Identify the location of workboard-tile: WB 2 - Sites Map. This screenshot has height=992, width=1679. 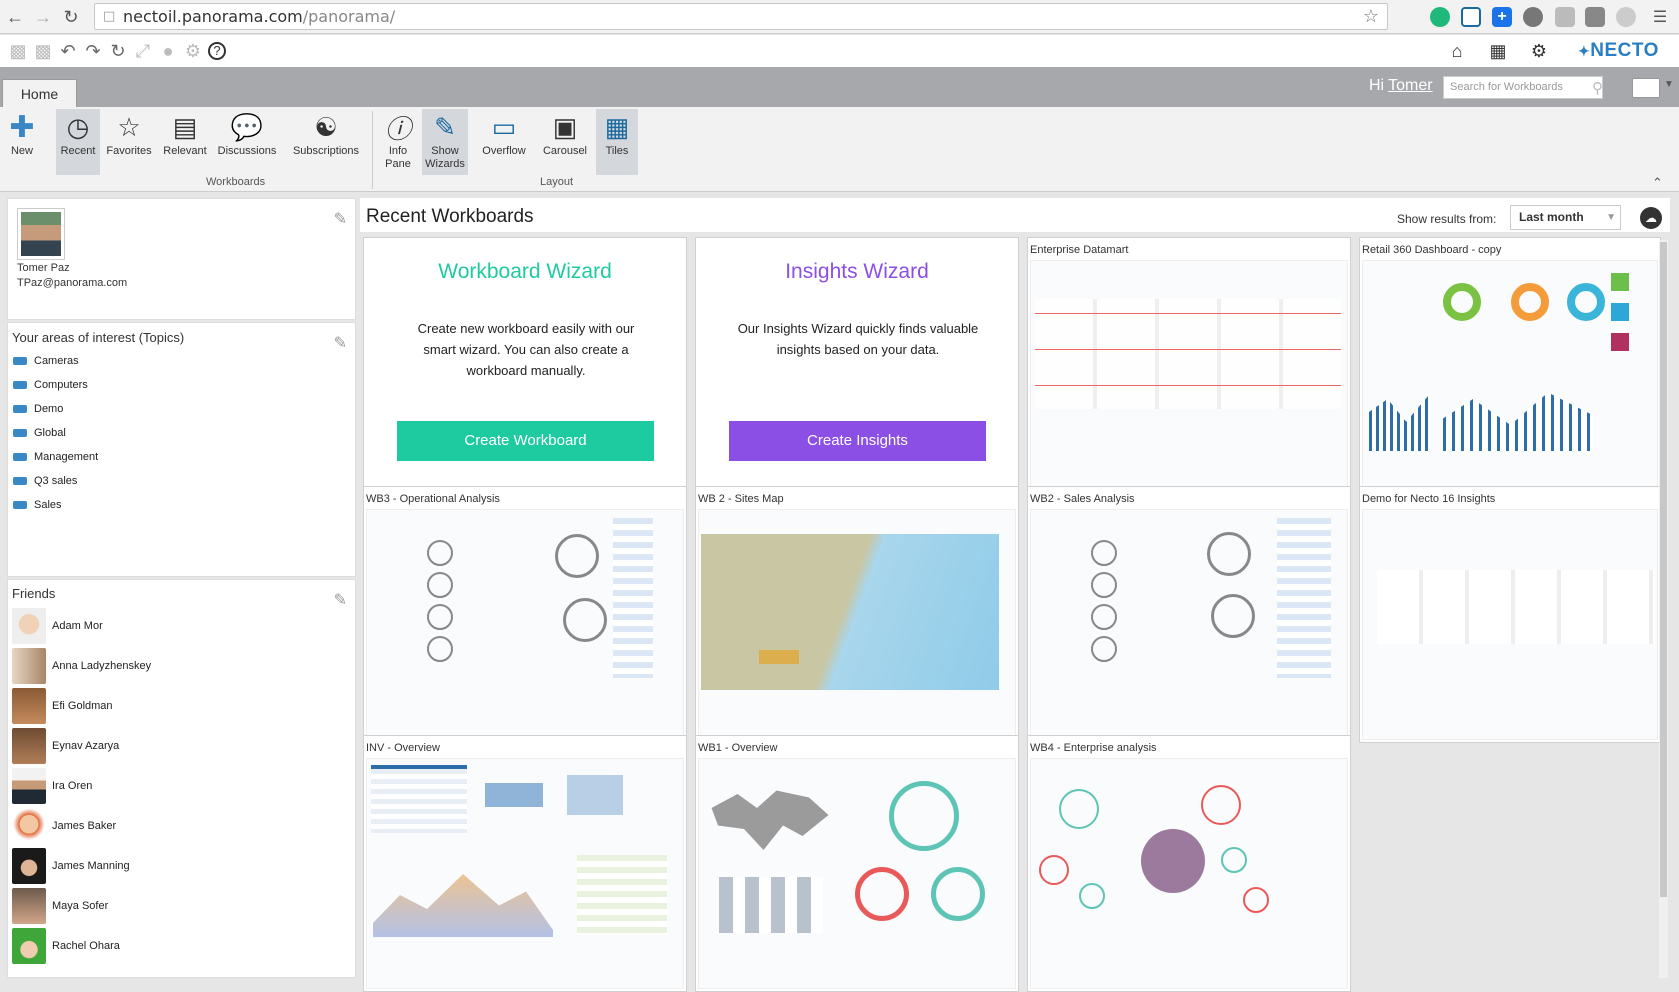
(857, 614).